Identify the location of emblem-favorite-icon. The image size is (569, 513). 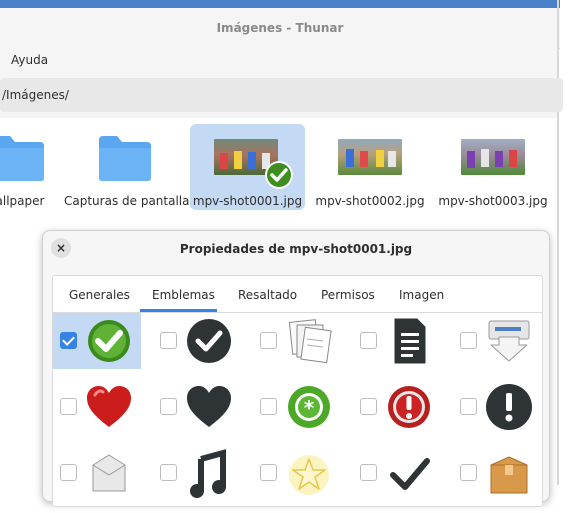
(109, 406).